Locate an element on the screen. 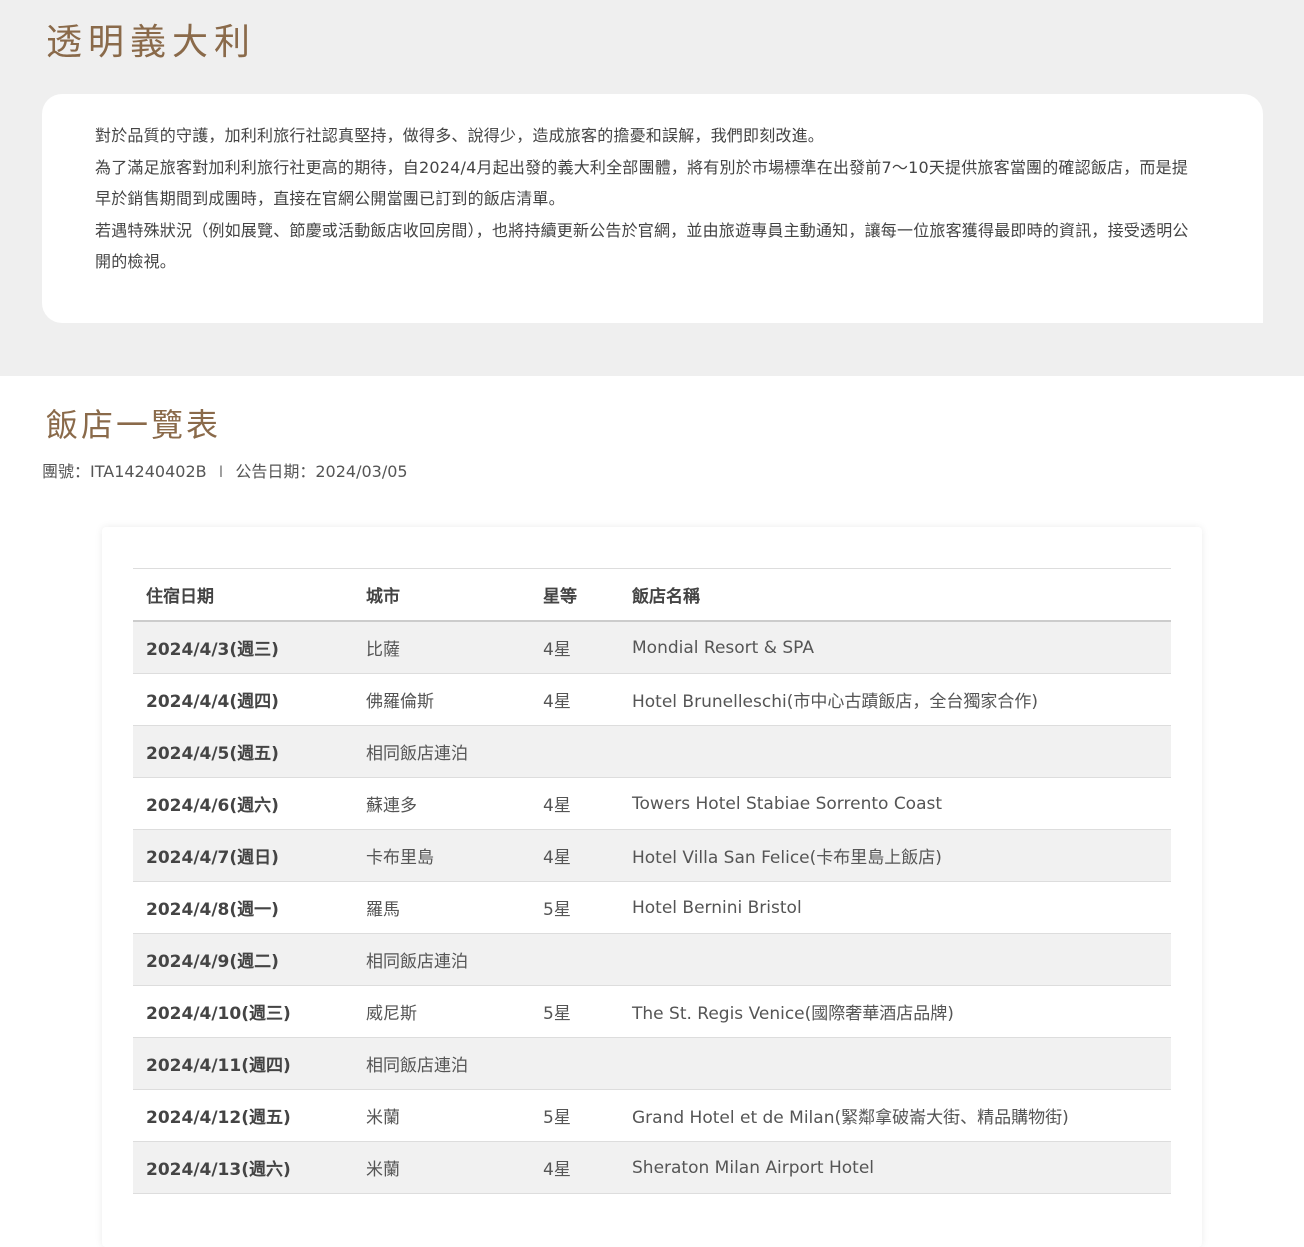  row-date: 2024/4/6(週六) is located at coordinates (243, 803).